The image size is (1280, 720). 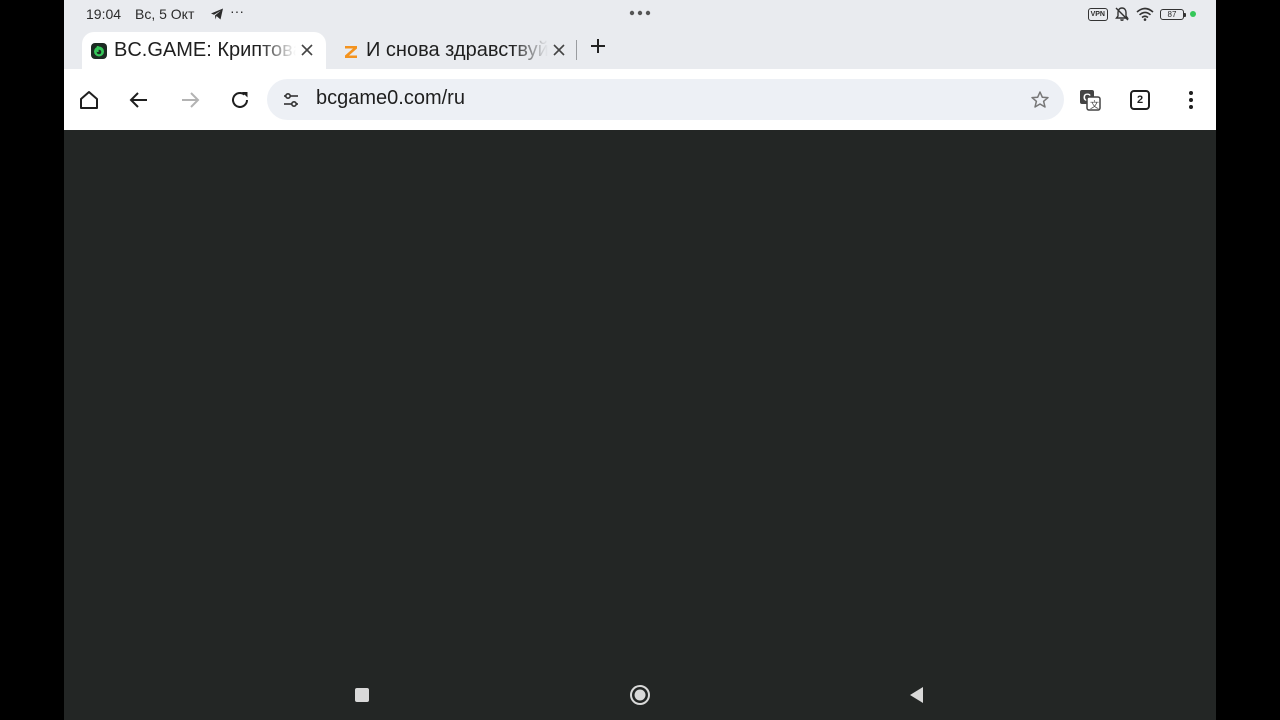 I want to click on bcgame-favicon-icon, so click(x=99, y=50).